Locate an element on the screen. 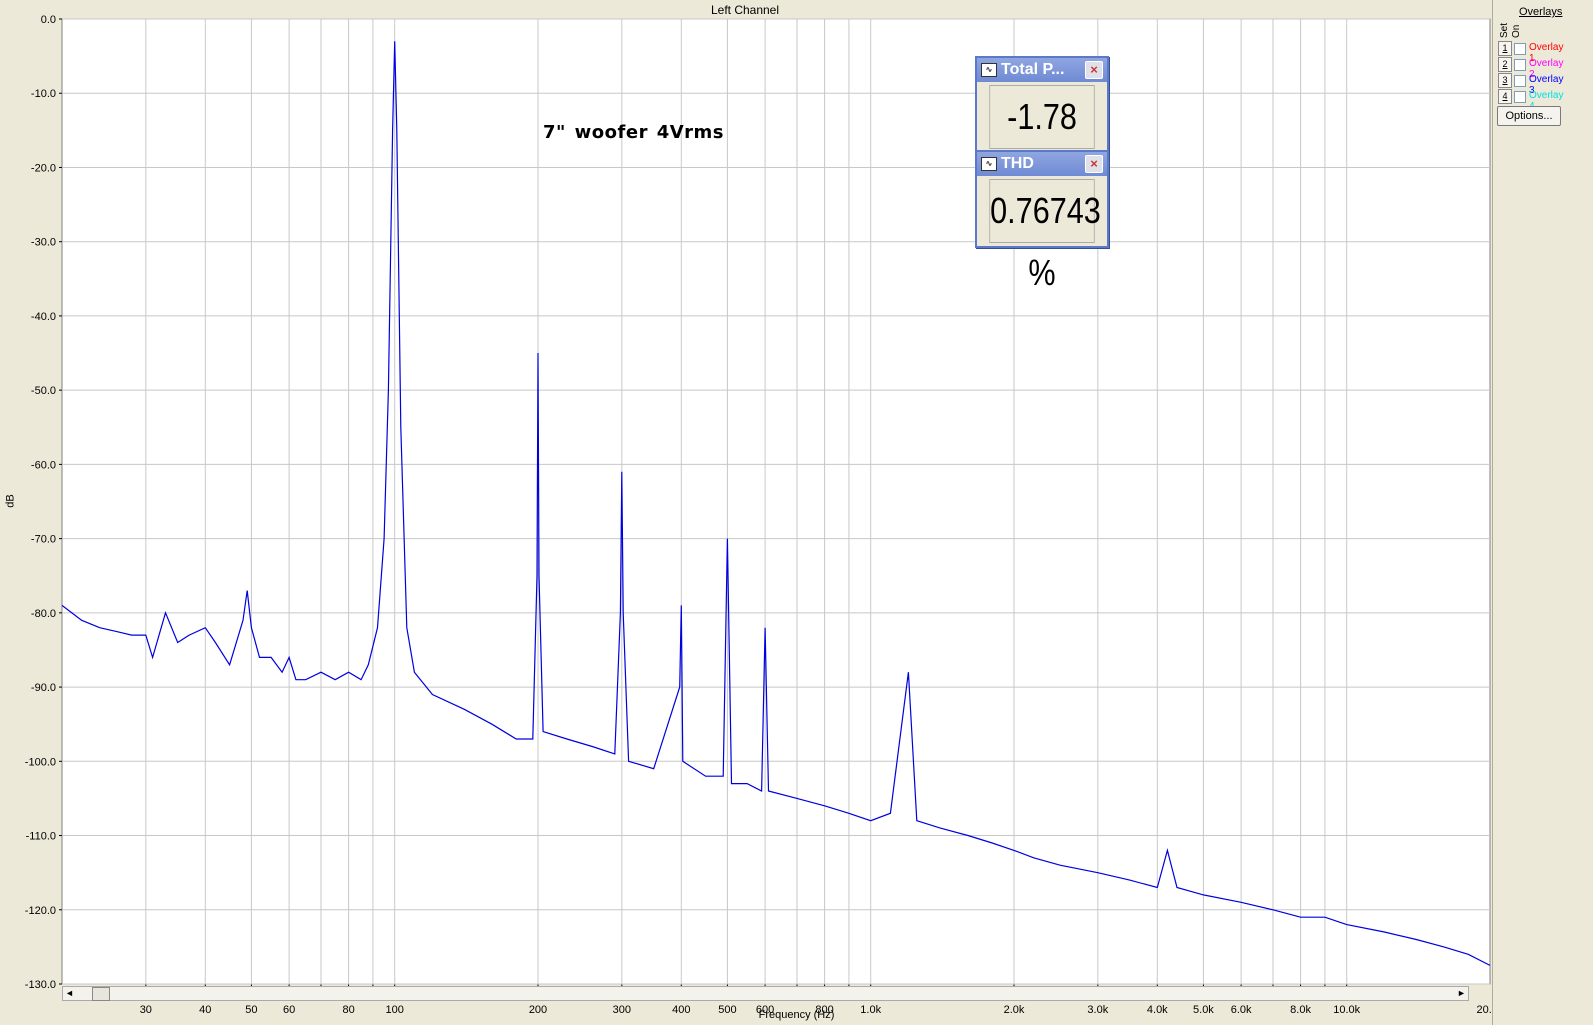 This screenshot has width=1593, height=1025. total-power-meter: ∿ Total P... × -1.78 dB is located at coordinates (1042, 127).